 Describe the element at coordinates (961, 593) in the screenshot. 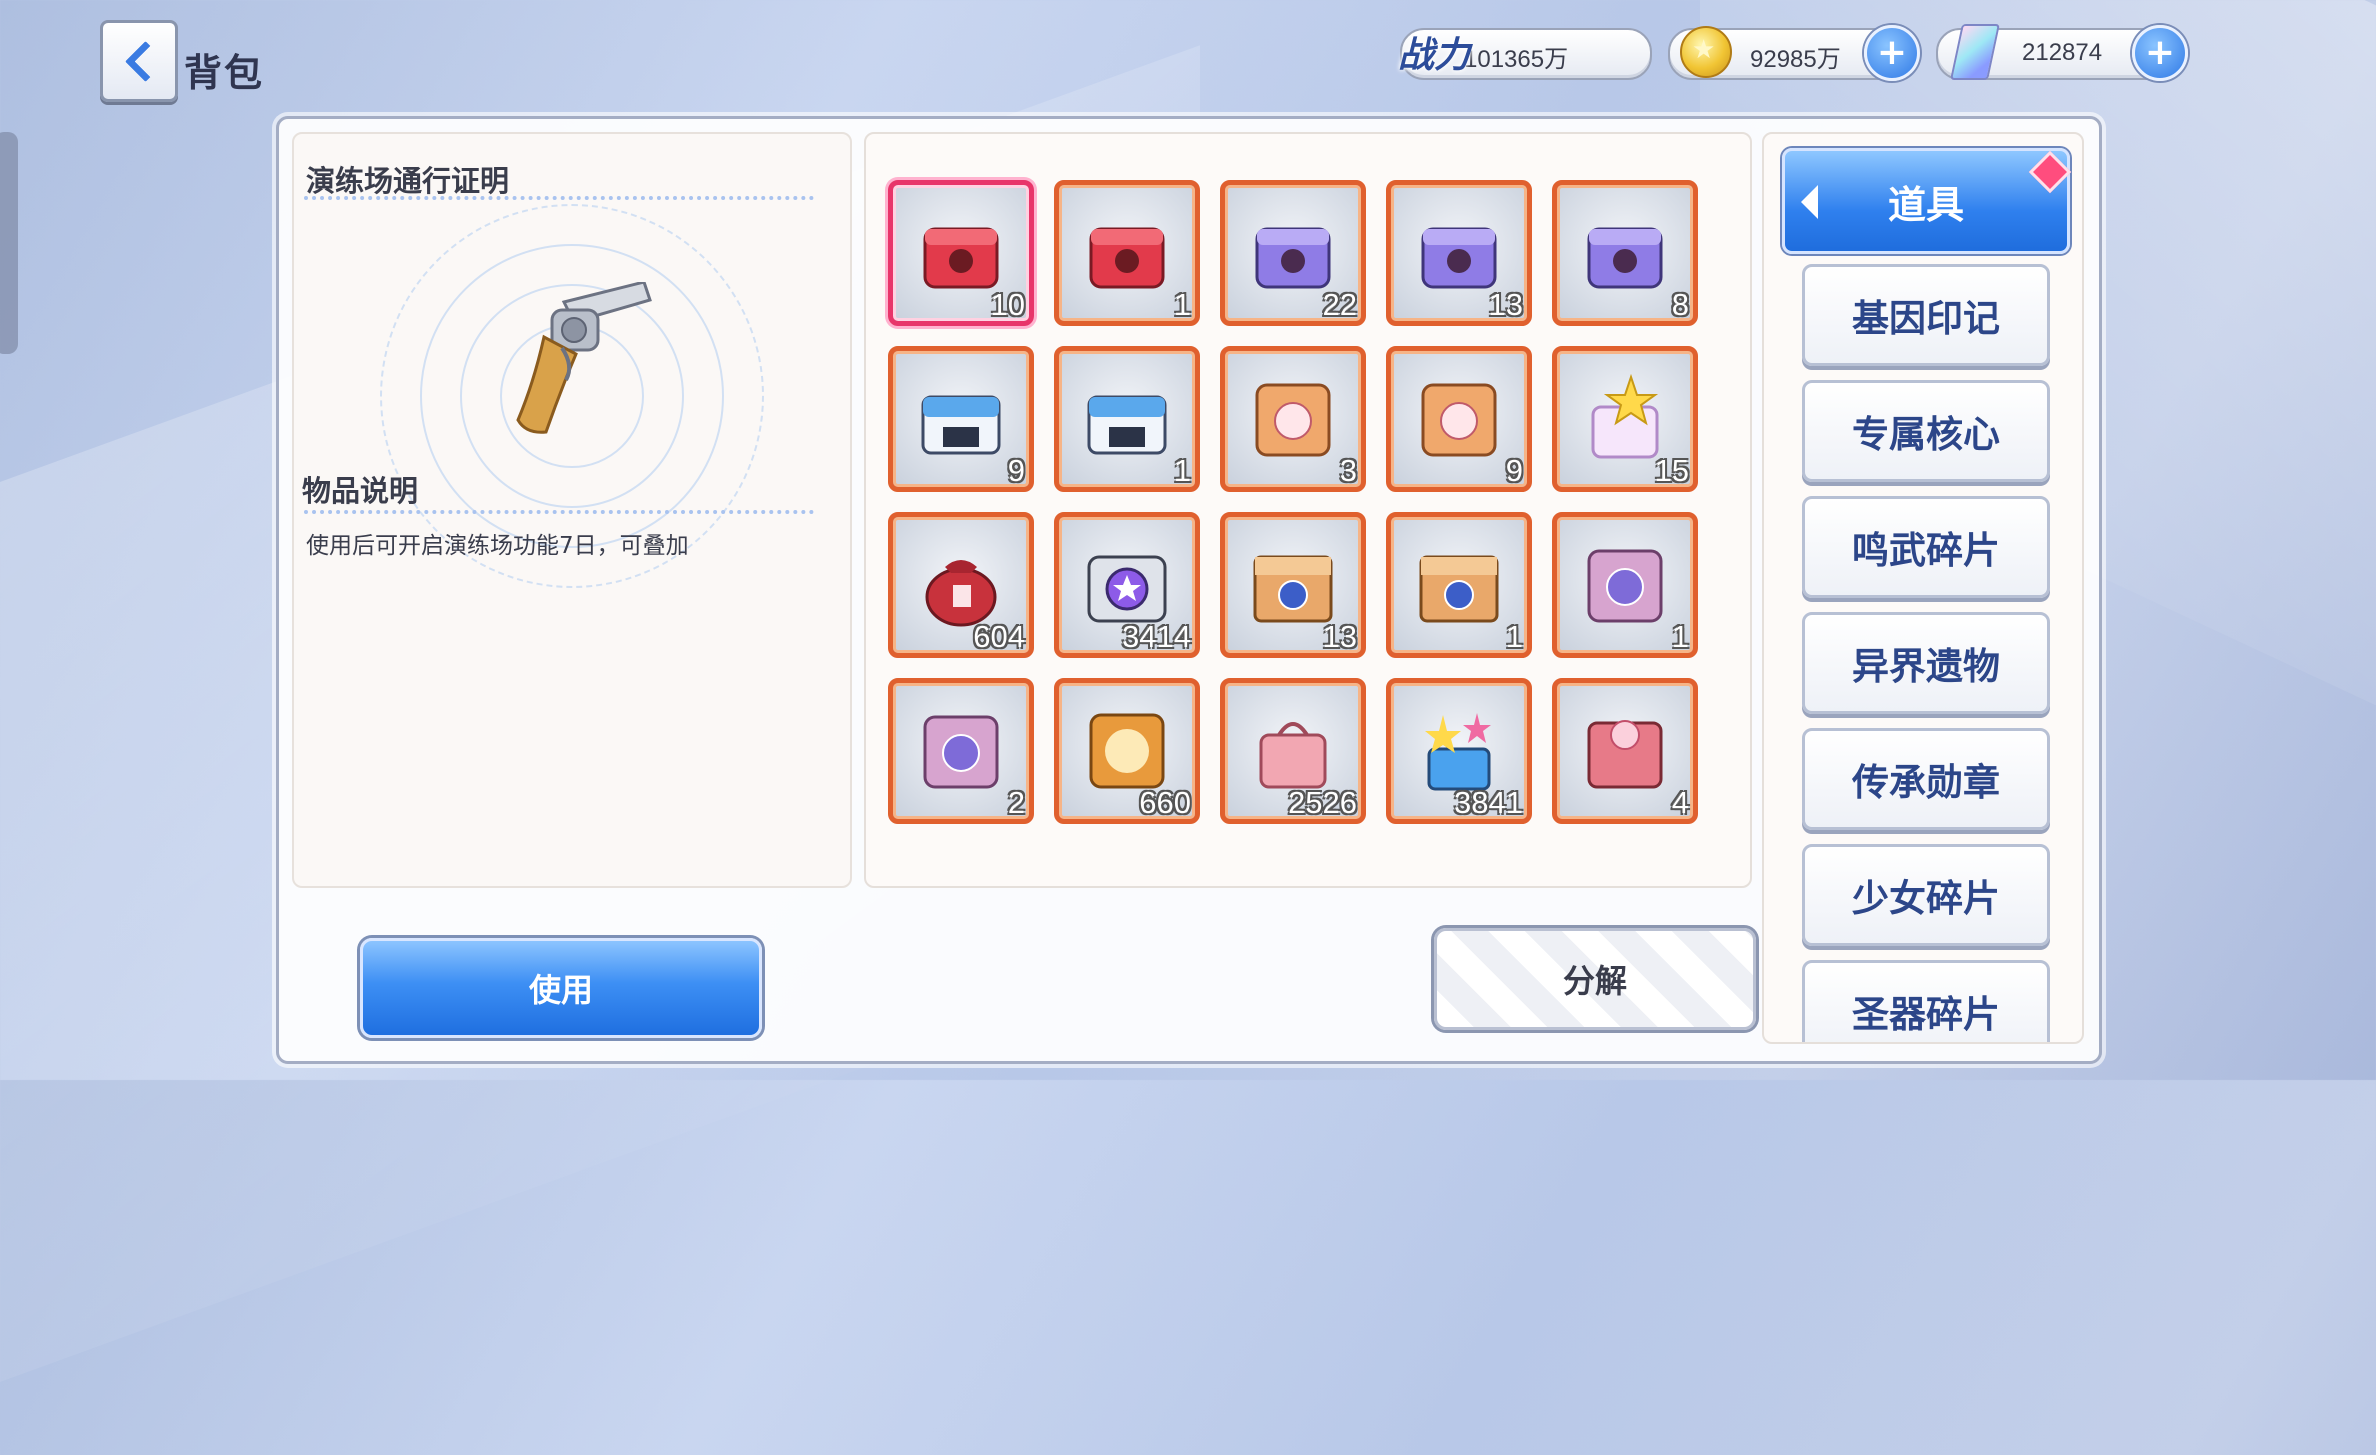

I see `red-bag-icon` at that location.